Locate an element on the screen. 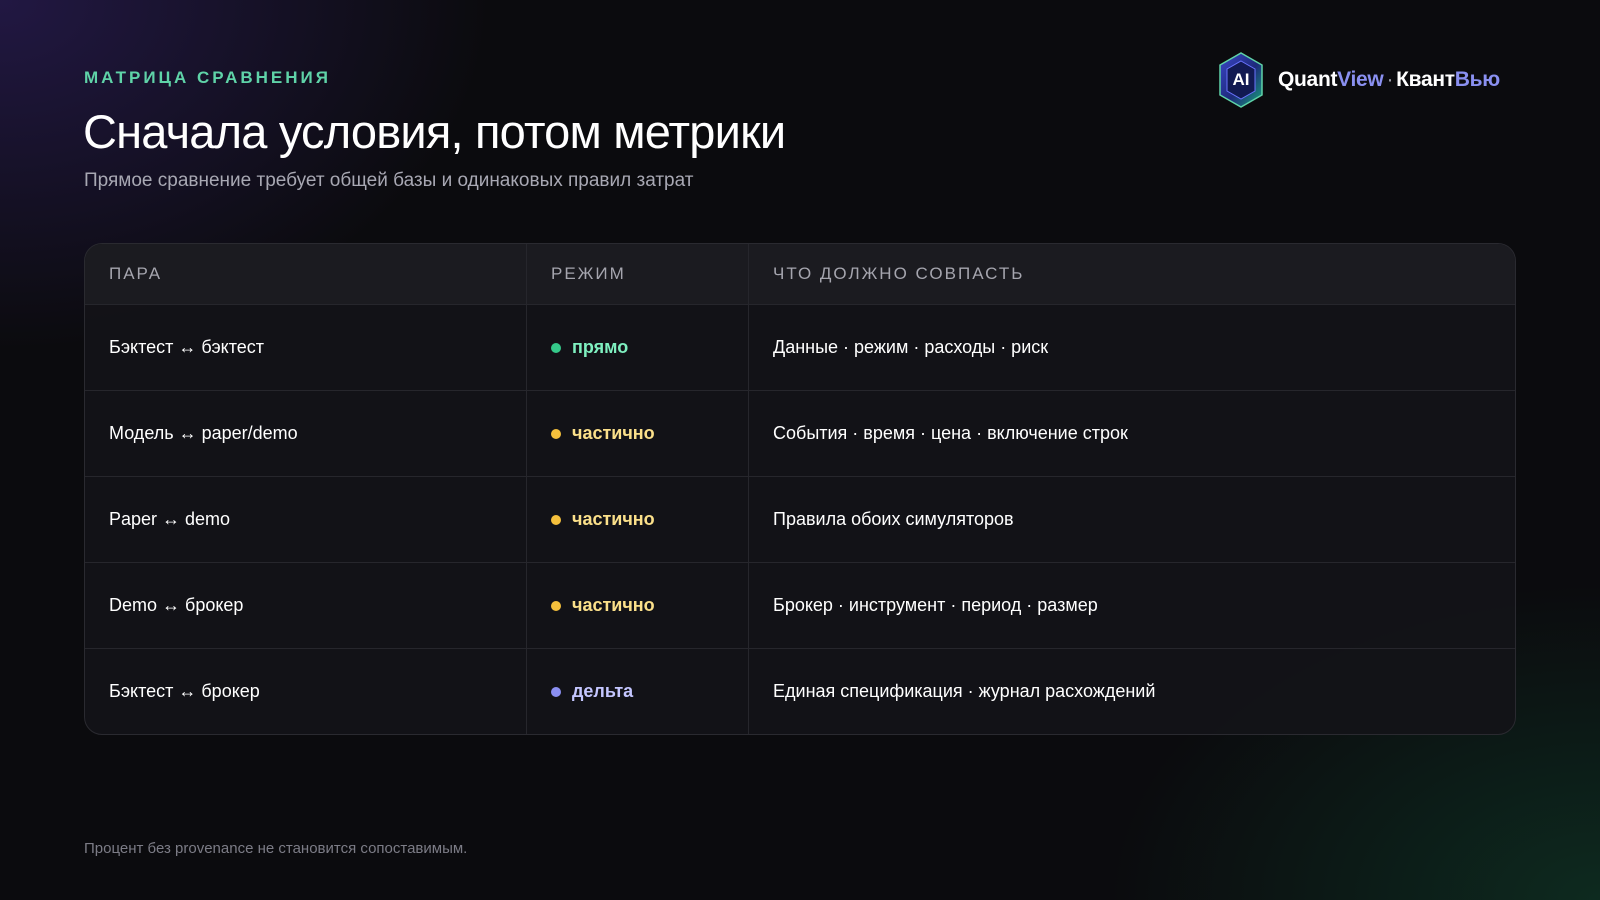  pair-cell: Demo ↔ брокер is located at coordinates (306, 605).